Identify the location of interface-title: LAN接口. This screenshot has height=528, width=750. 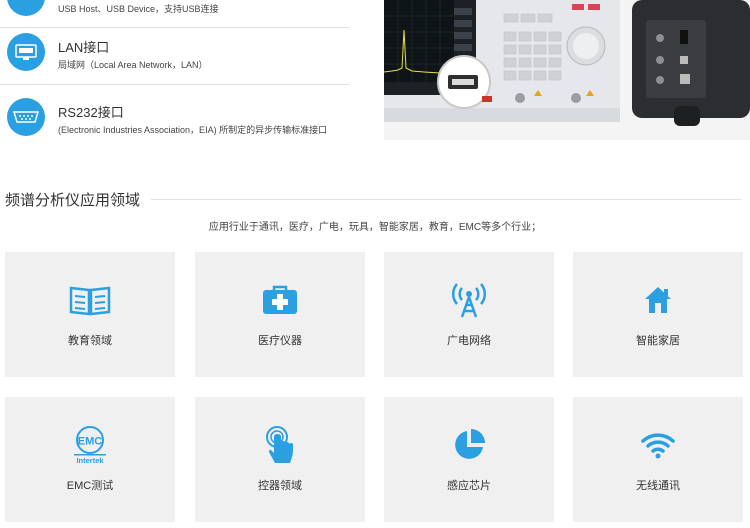
(84, 47).